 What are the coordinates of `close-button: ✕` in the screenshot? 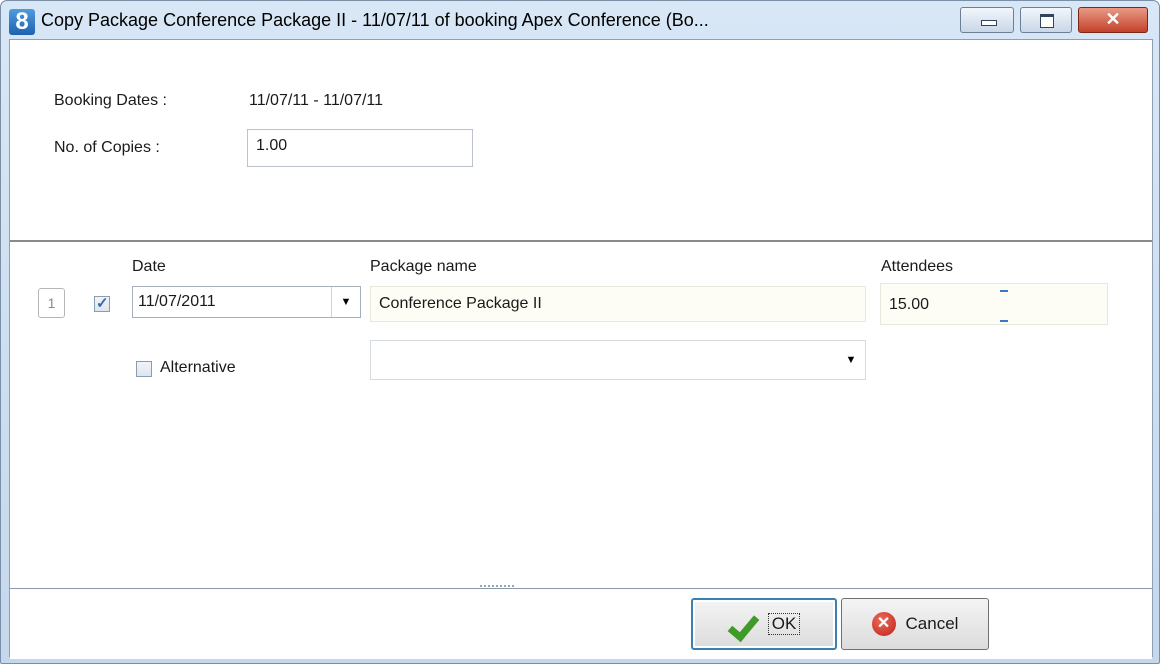 It's located at (1113, 20).